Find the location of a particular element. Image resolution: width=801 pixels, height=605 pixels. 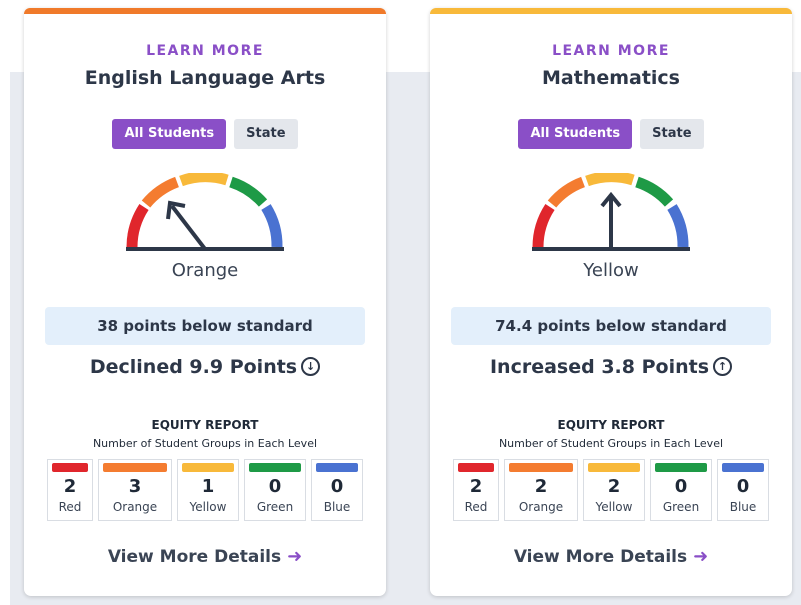

change-text: Increased 3.8 Points is located at coordinates (599, 367).